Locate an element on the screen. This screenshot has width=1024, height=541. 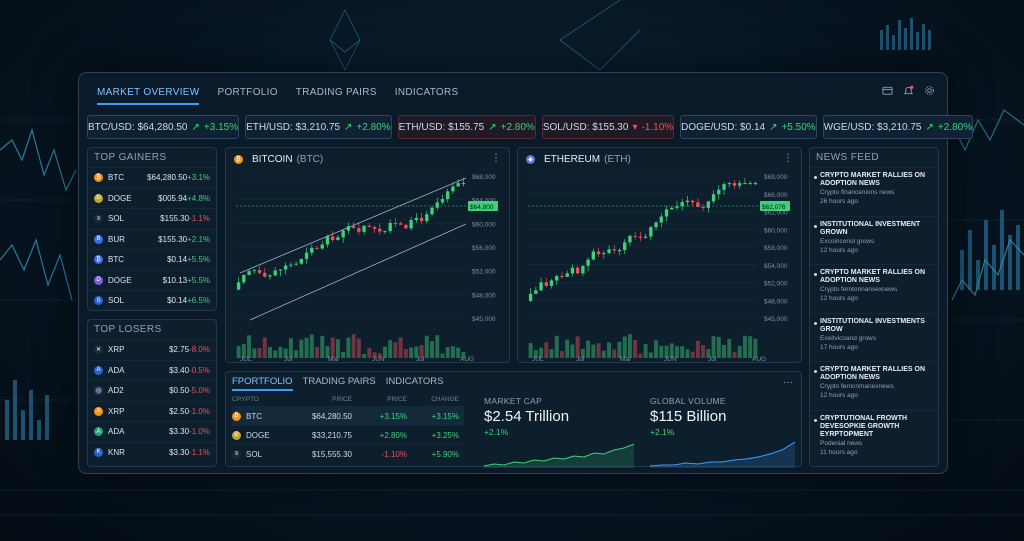
mover-row: A ADA $3.30 -1.0% is located at coordinates (152, 431).